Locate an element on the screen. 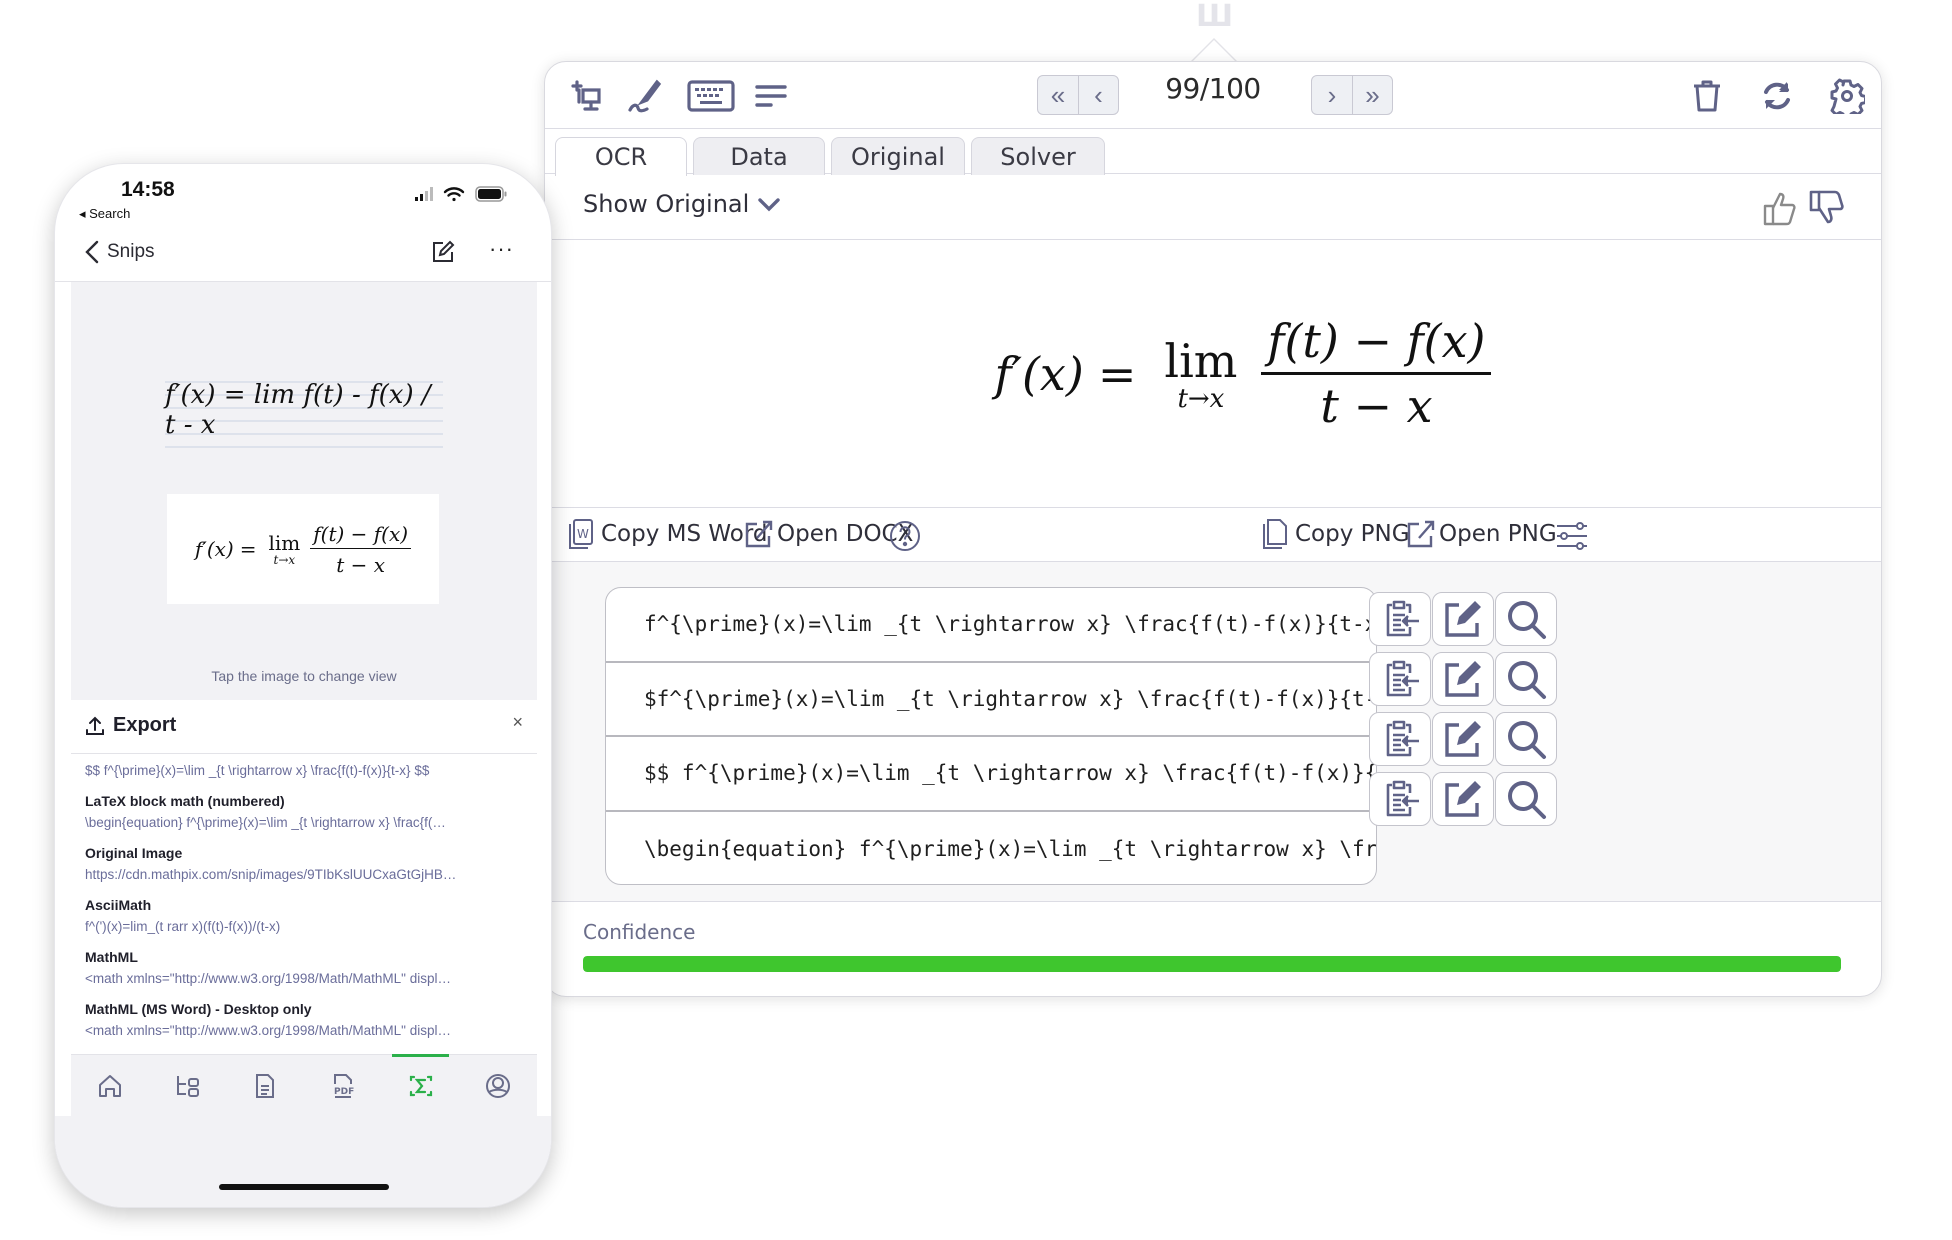  confidence-section: Confidence is located at coordinates (1213, 949).